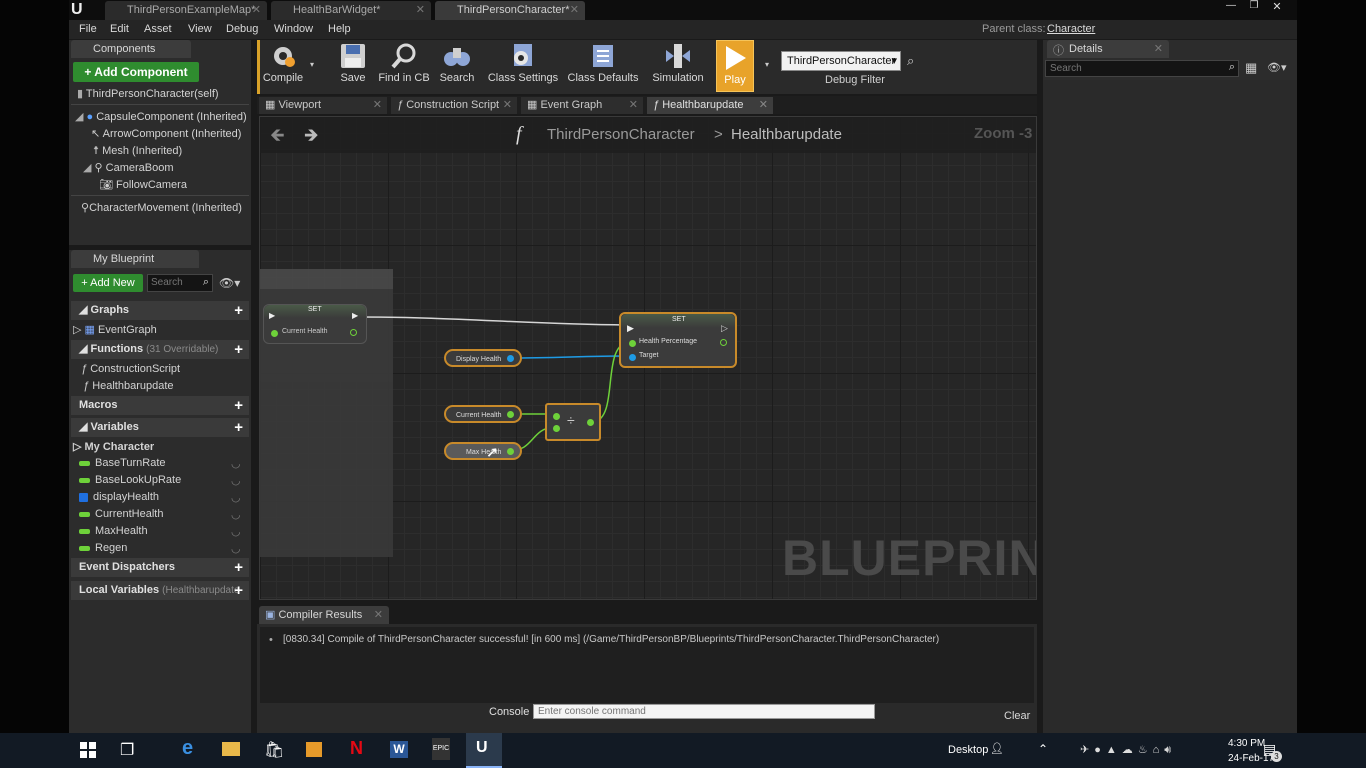  I want to click on doc-tab-character: ThirdPersonCharacter* ✕, so click(510, 10).